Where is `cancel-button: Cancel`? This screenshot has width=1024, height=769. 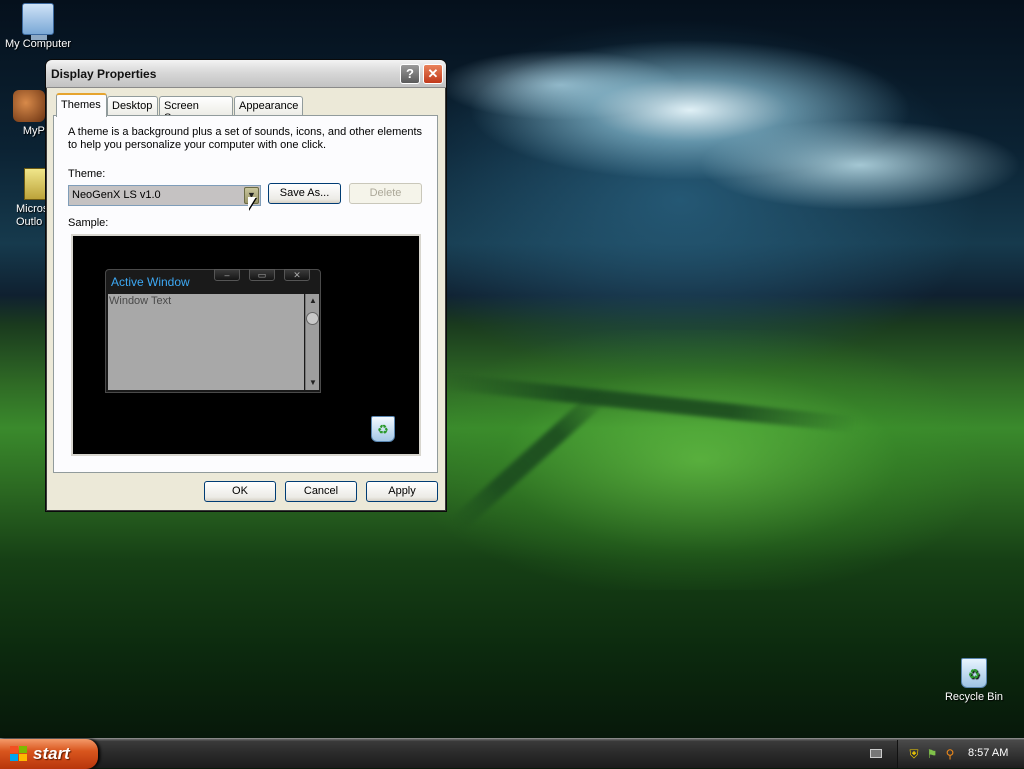
cancel-button: Cancel is located at coordinates (321, 491).